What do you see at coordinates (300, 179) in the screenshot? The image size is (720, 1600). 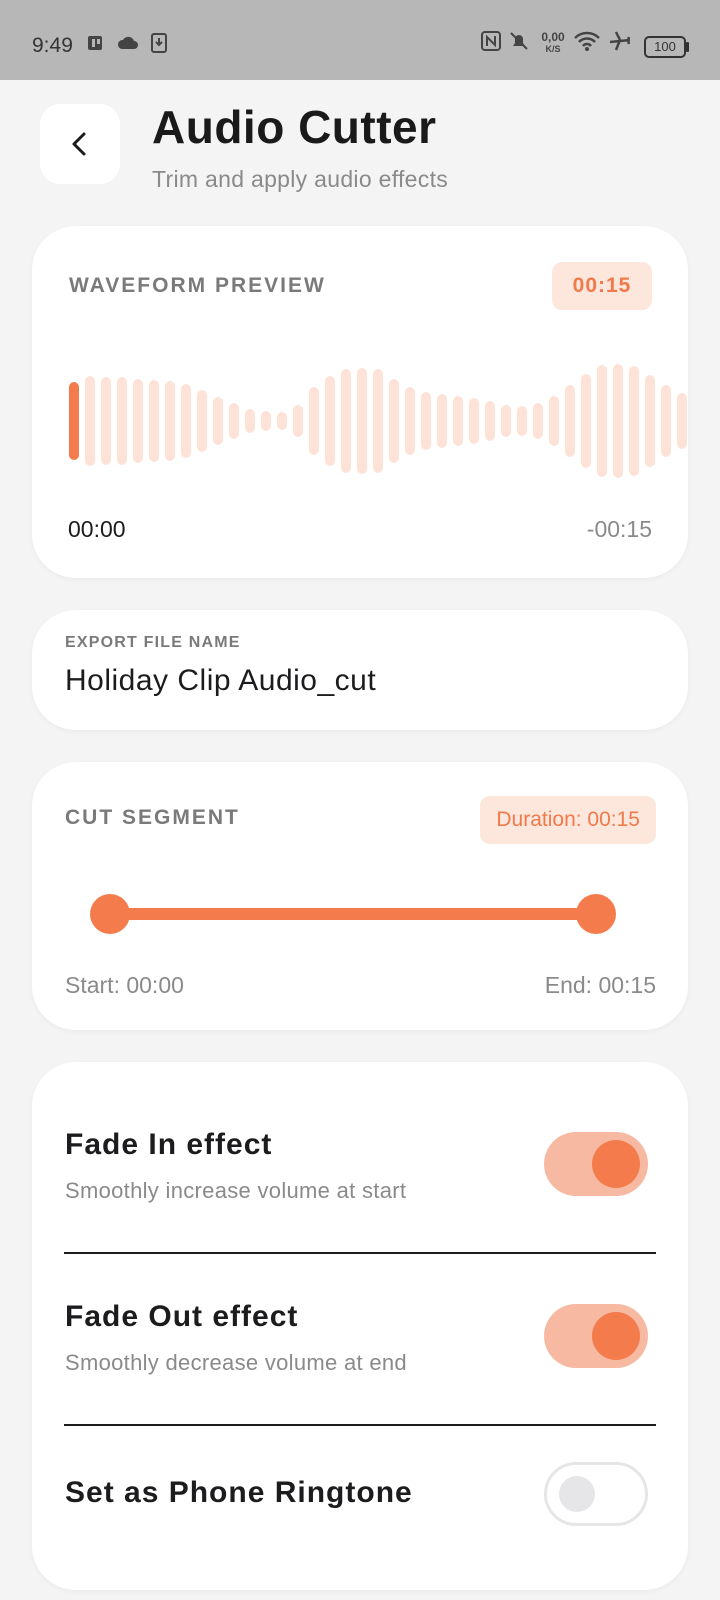 I see `page-subtitle: Trim and apply audio effects` at bounding box center [300, 179].